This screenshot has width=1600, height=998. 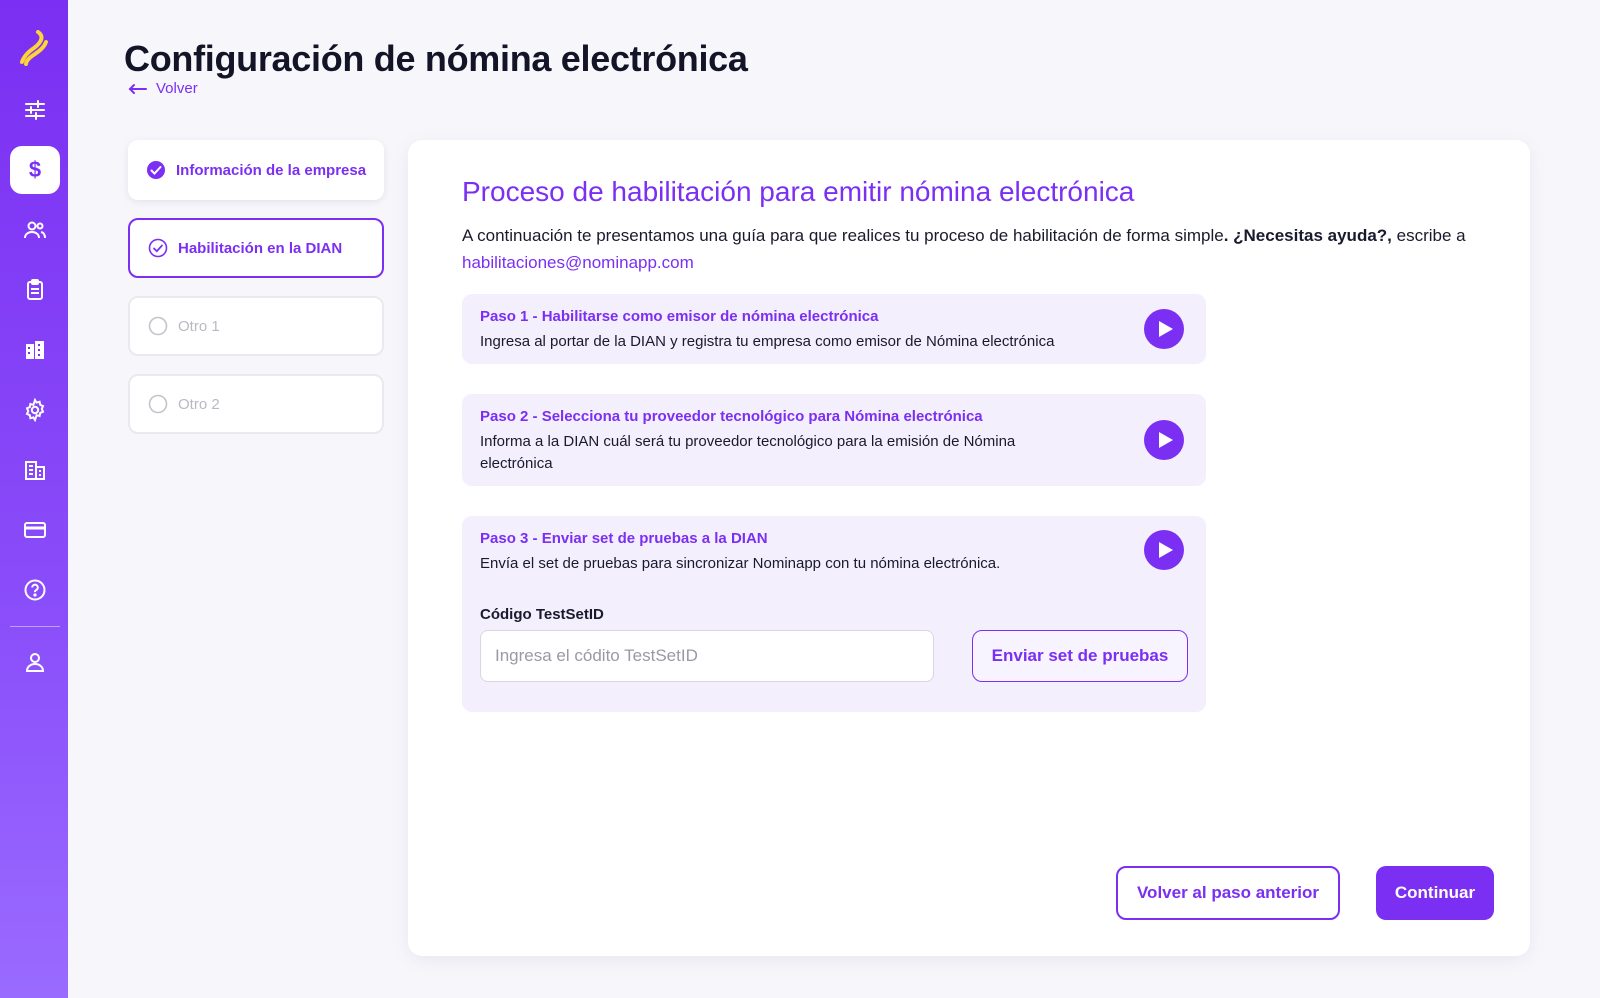 I want to click on help-icon, so click(x=35, y=590).